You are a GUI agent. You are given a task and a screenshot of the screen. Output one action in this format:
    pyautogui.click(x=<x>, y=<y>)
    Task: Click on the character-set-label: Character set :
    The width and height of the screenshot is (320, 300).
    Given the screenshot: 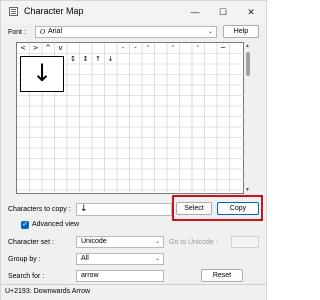 What is the action you would take?
    pyautogui.click(x=31, y=242)
    